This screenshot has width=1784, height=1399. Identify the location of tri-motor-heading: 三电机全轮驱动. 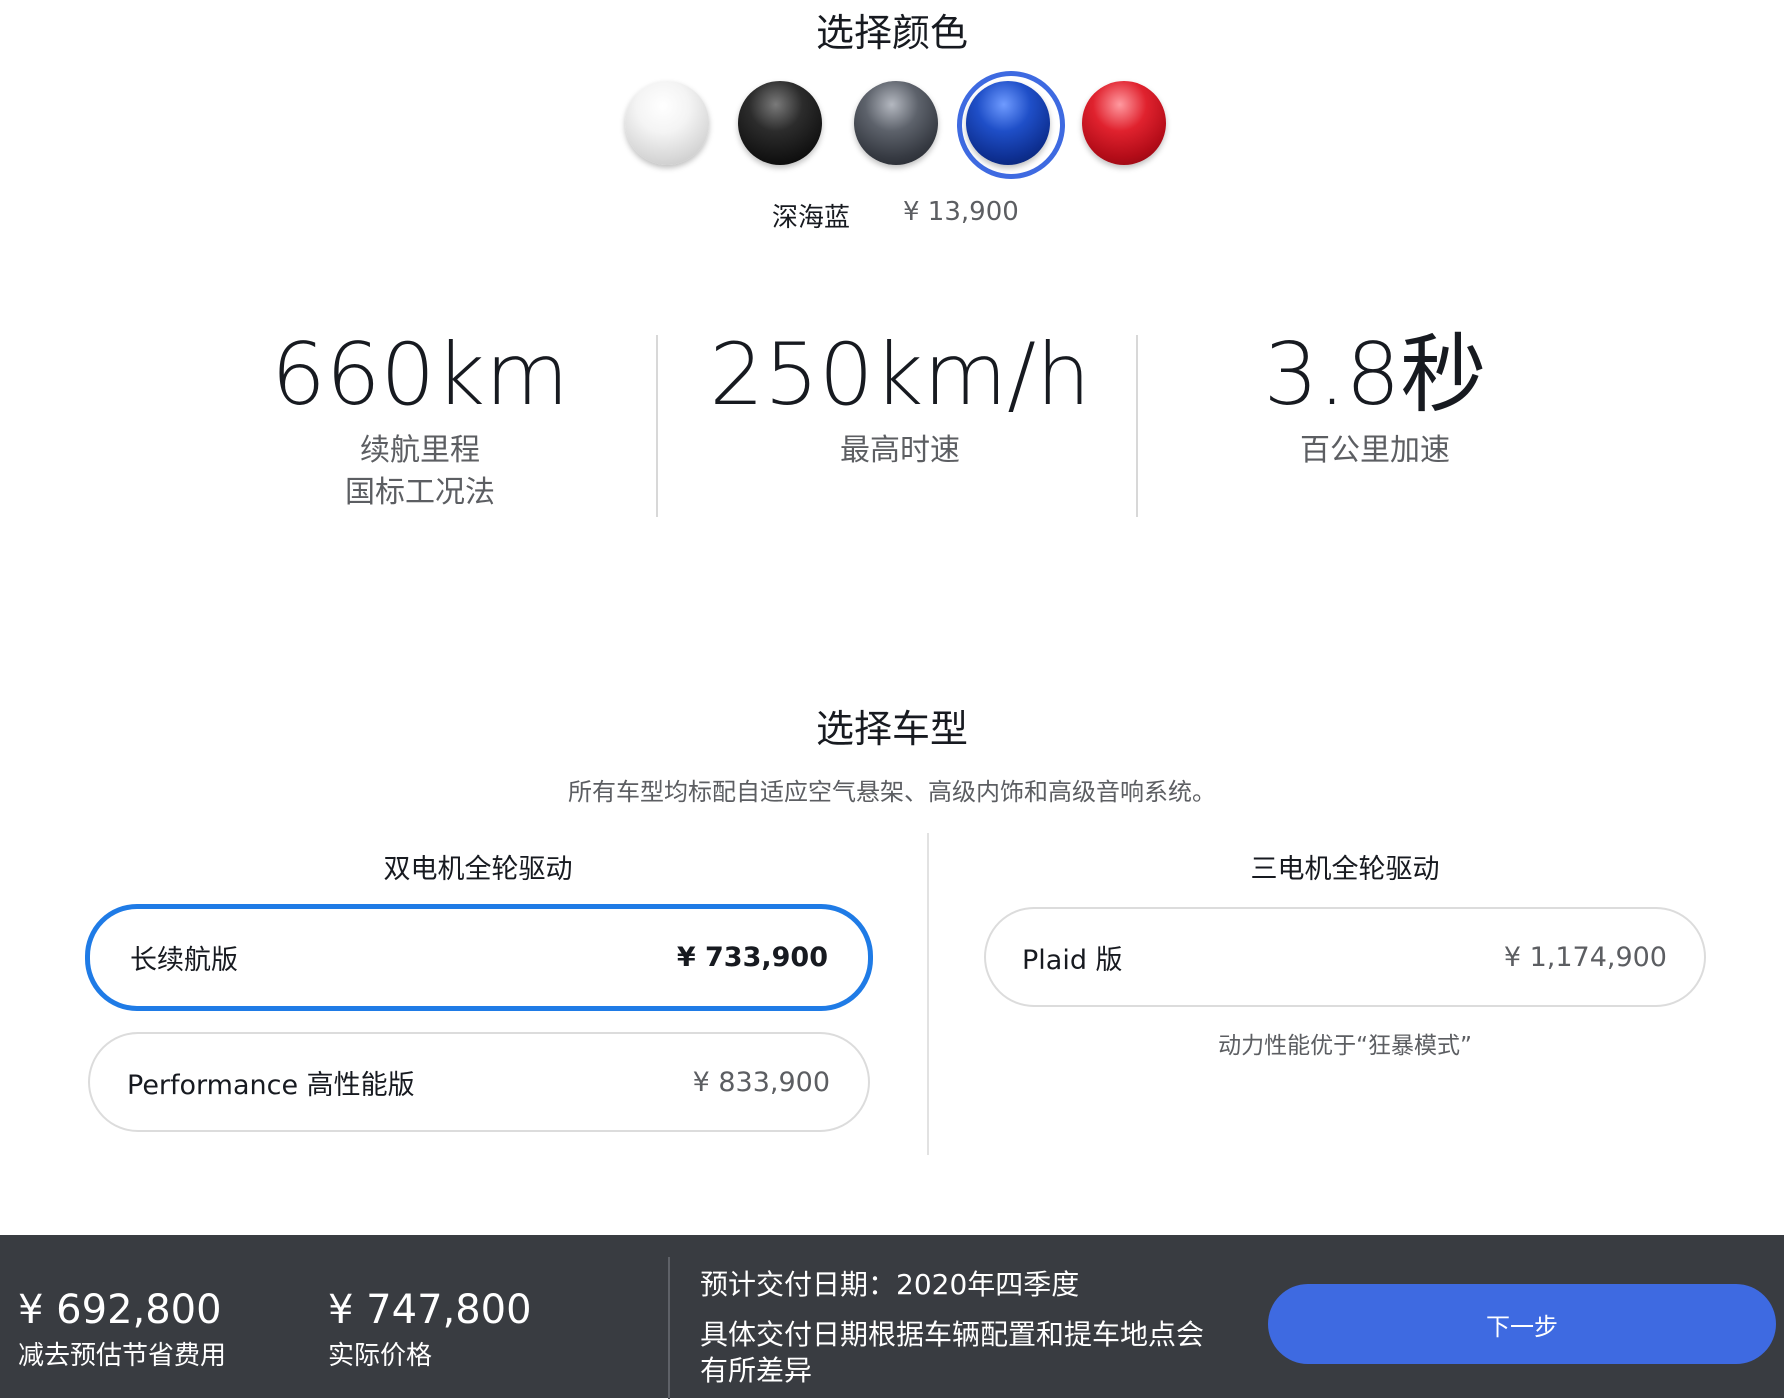
(1345, 869).